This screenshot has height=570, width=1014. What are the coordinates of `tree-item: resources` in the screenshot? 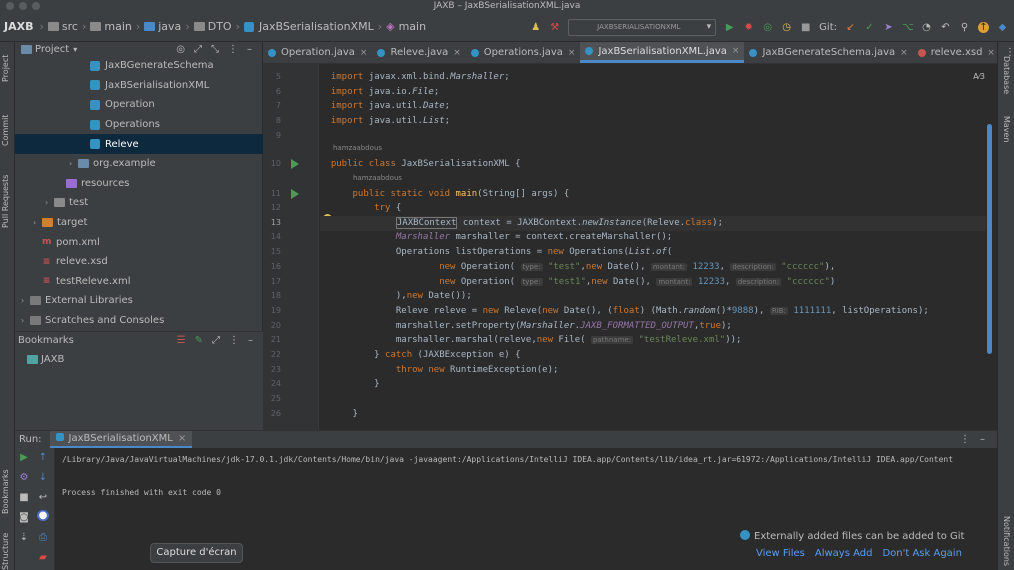 It's located at (139, 184).